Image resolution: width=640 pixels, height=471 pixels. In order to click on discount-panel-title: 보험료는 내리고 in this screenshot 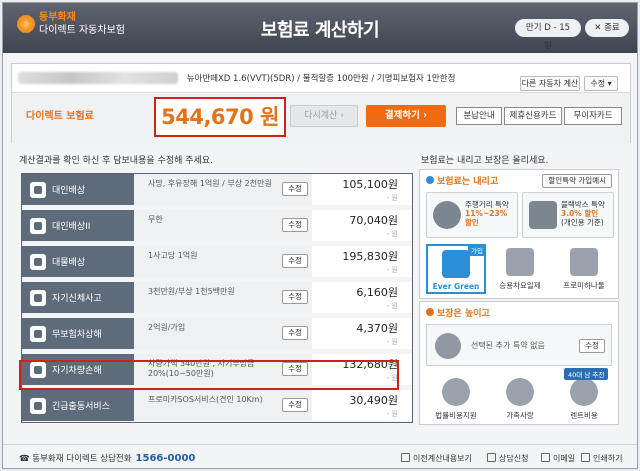, I will do `click(468, 182)`.